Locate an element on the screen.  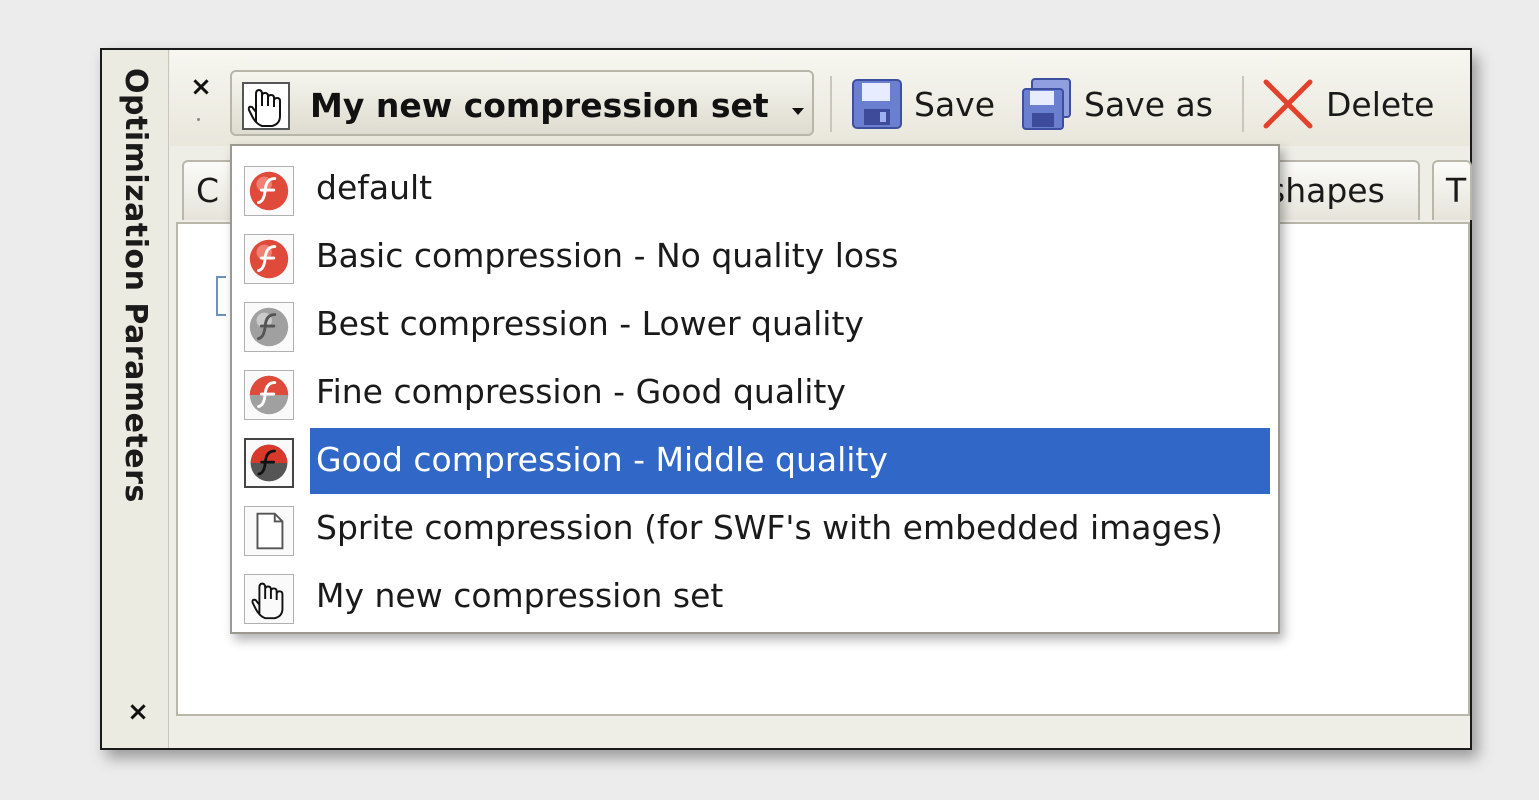
panel-close-button: × is located at coordinates (138, 712).